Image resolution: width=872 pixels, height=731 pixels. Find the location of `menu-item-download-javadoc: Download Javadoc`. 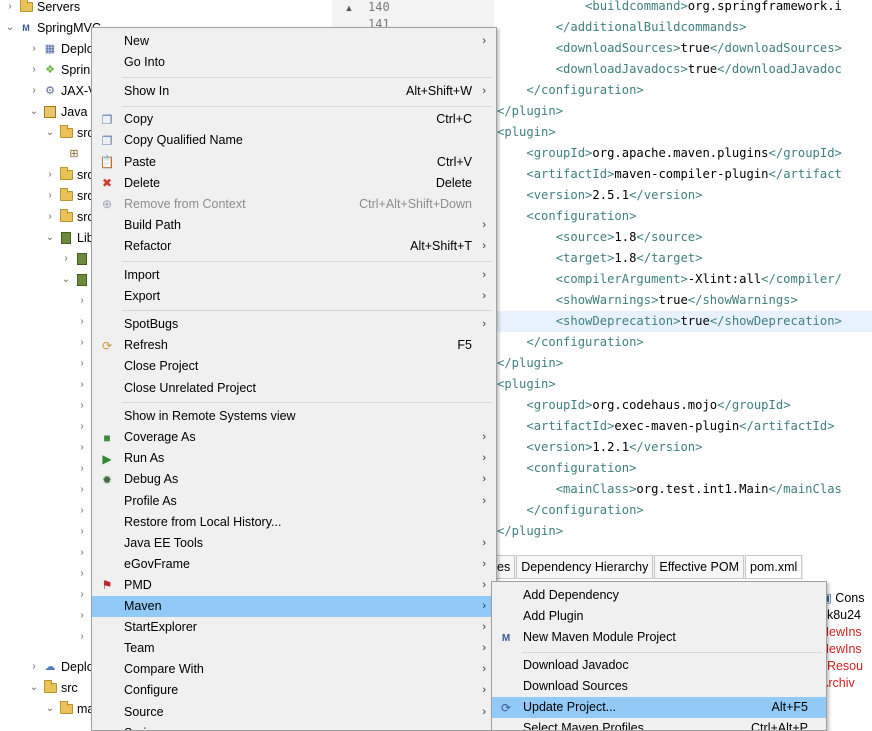

menu-item-download-javadoc: Download Javadoc is located at coordinates (659, 665).